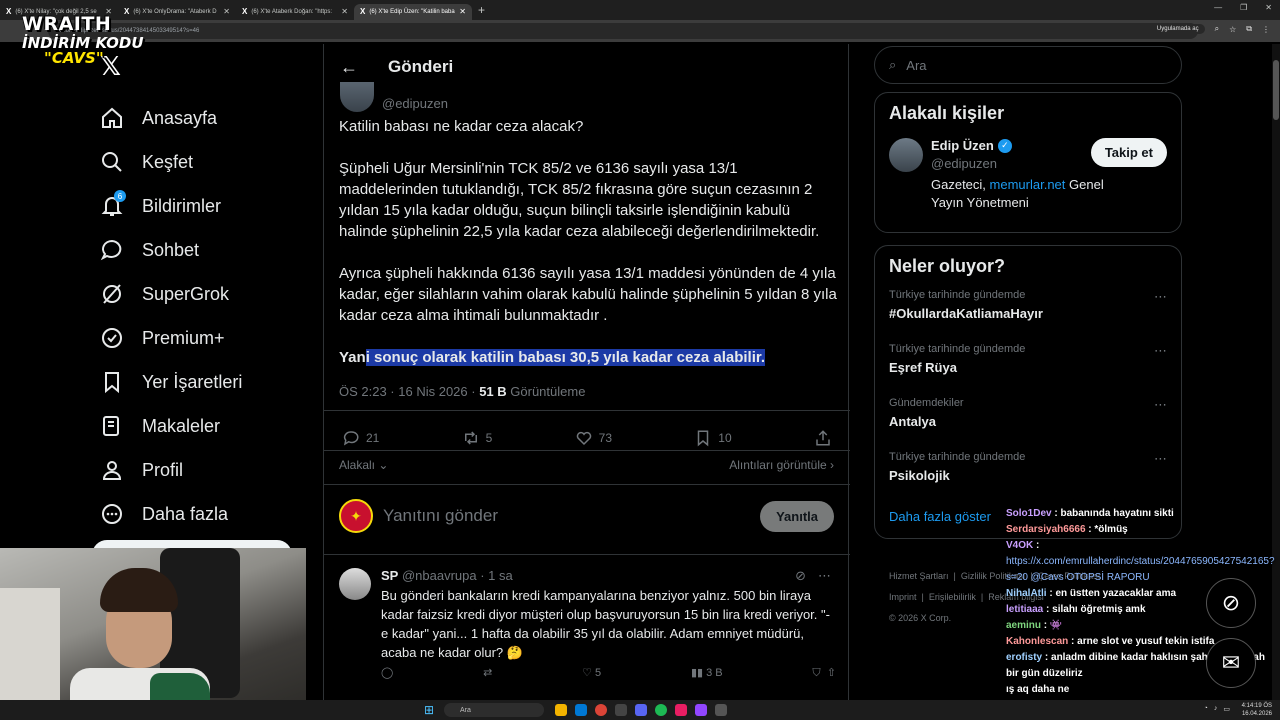 This screenshot has width=1280, height=720. What do you see at coordinates (1276, 90) in the screenshot?
I see `scrollbar-thumb` at bounding box center [1276, 90].